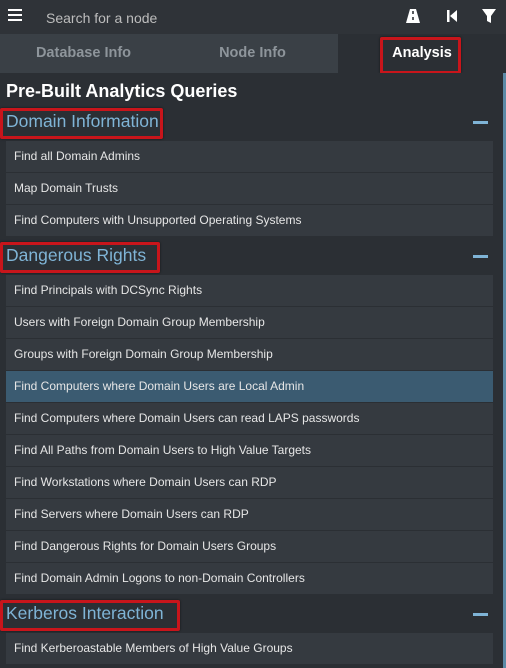 The width and height of the screenshot is (506, 668). I want to click on query-item: Map Domain Trusts, so click(249, 189).